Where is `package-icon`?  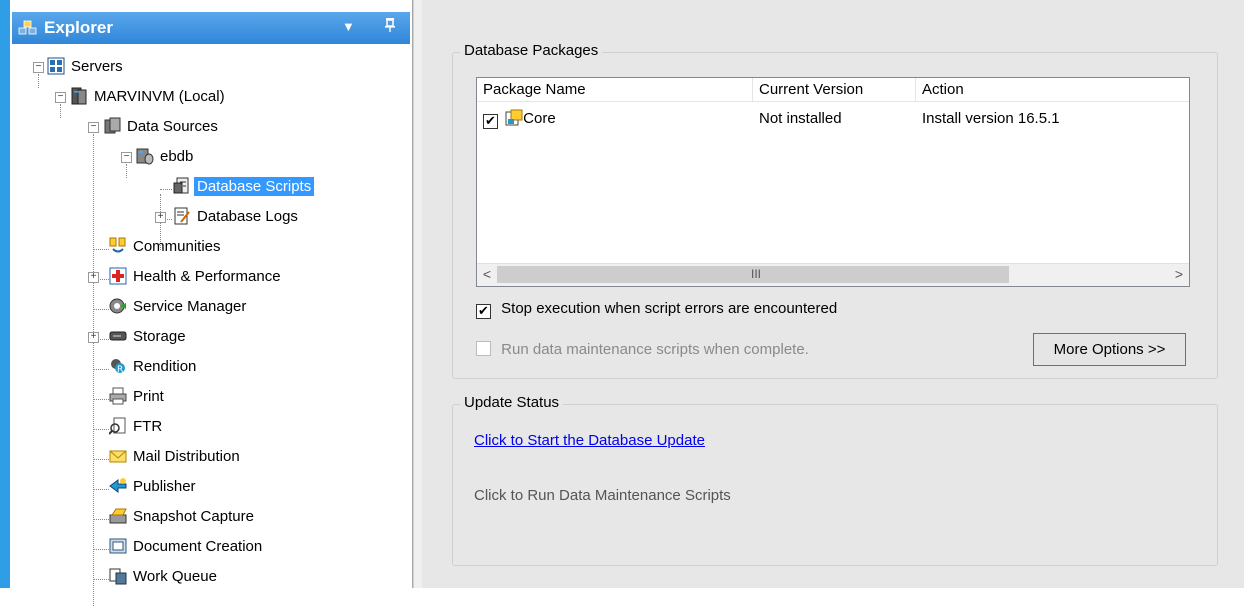
package-icon is located at coordinates (514, 118).